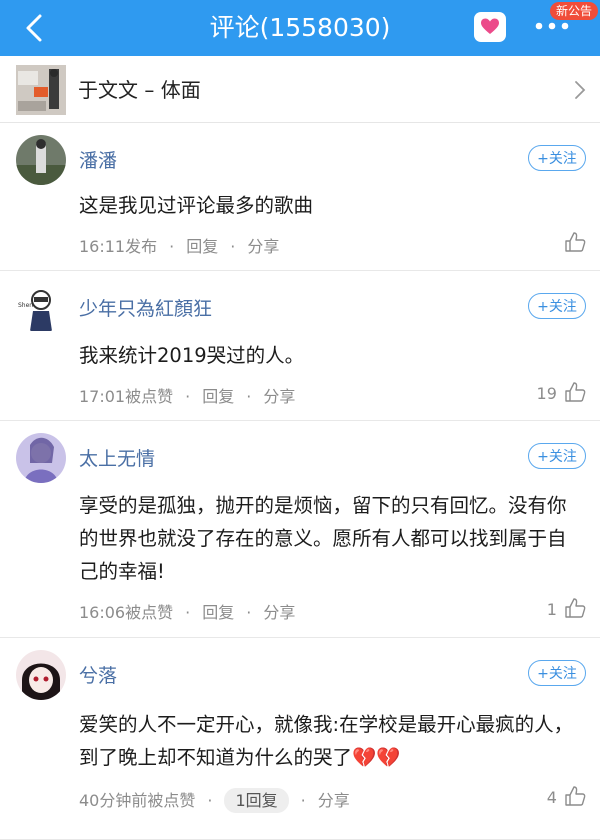 This screenshot has width=600, height=840. I want to click on like-count: 4, so click(551, 797).